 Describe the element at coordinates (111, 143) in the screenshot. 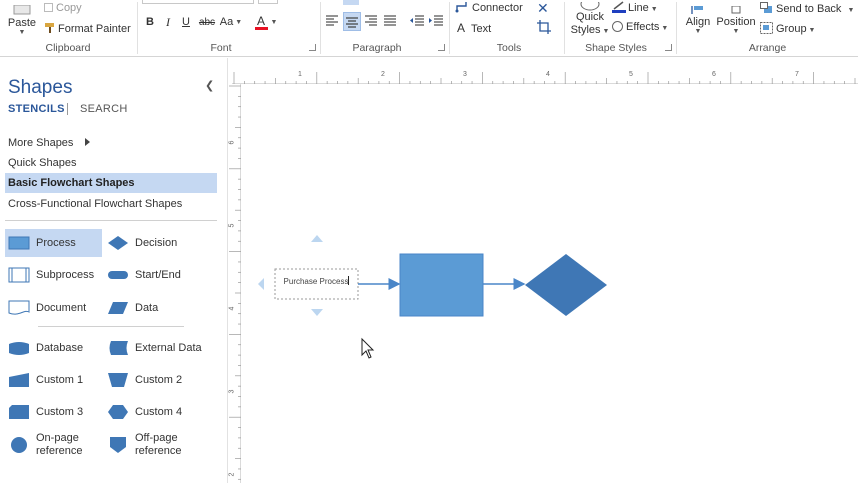

I see `stencil-more-shapes: More Shapes` at that location.